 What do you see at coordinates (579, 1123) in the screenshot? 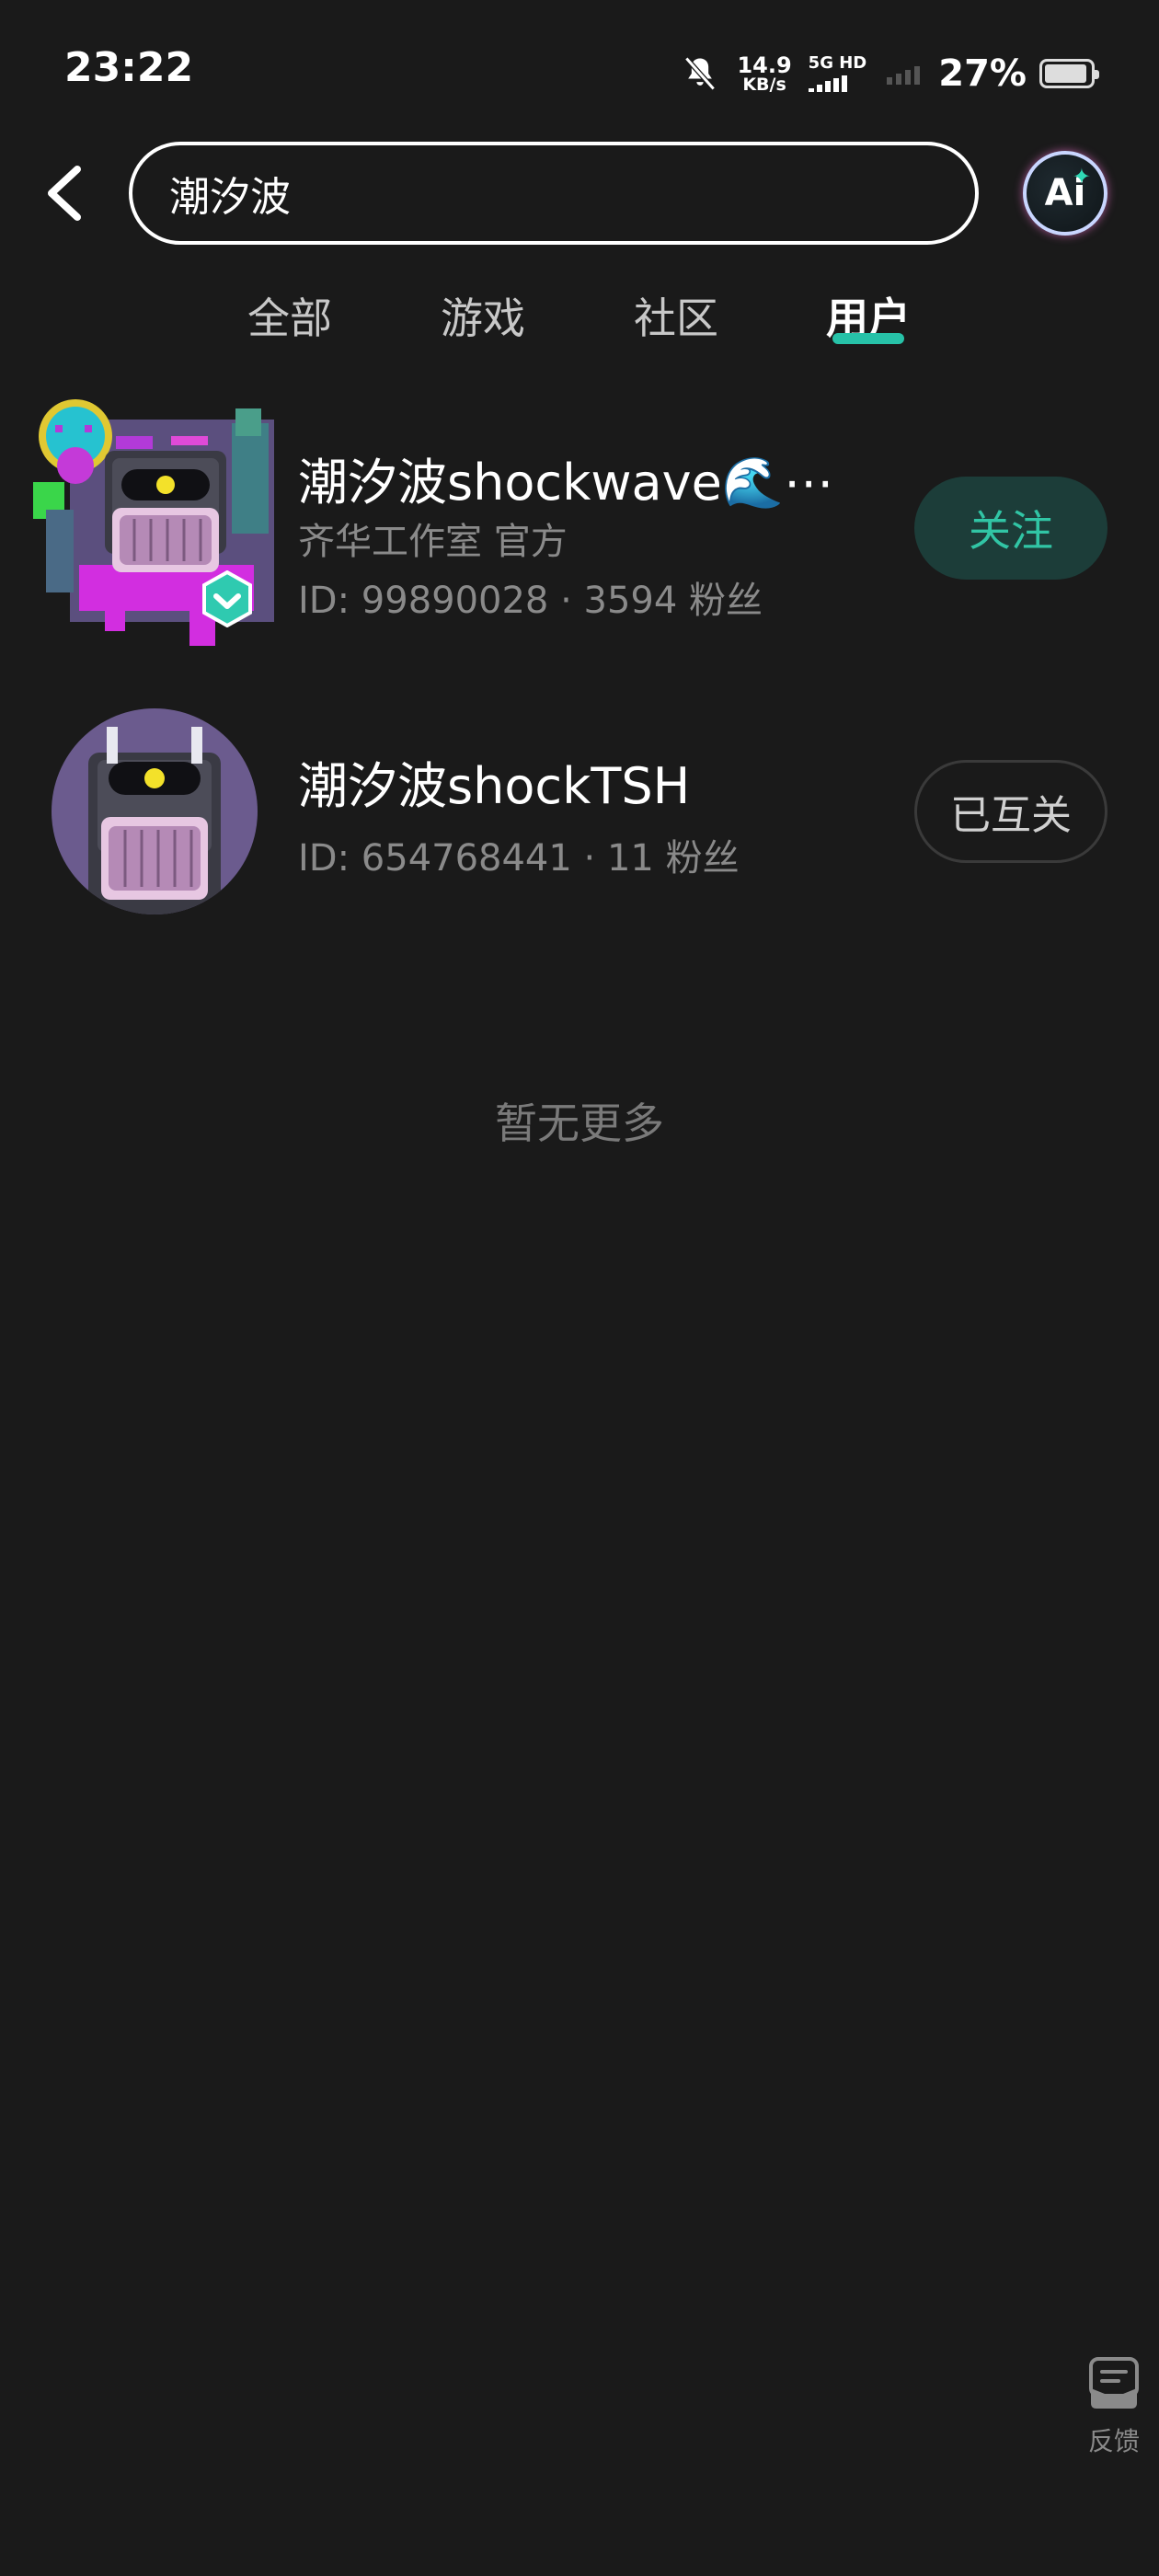
I see `no-more-results-label: 暂无更多` at bounding box center [579, 1123].